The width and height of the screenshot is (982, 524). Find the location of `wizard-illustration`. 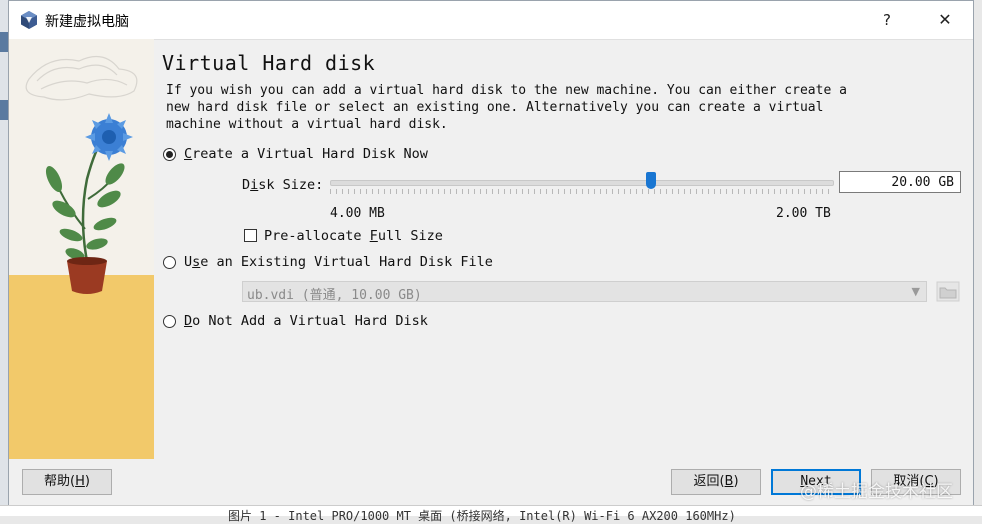

wizard-illustration is located at coordinates (81, 249).